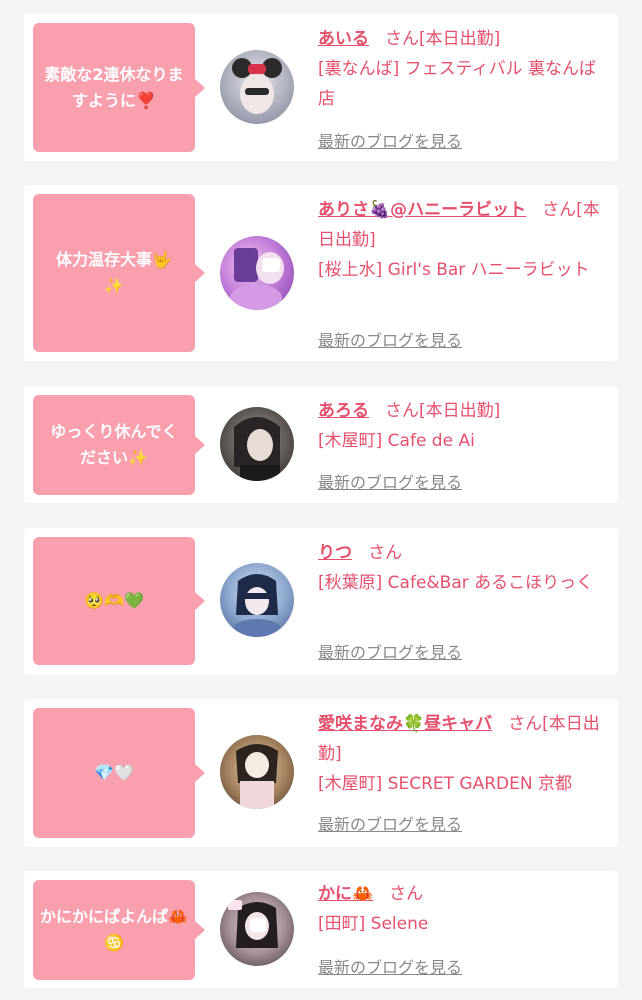 This screenshot has width=642, height=1000. I want to click on cast-info: かに🦀 さん [田町] Selene, so click(463, 909).